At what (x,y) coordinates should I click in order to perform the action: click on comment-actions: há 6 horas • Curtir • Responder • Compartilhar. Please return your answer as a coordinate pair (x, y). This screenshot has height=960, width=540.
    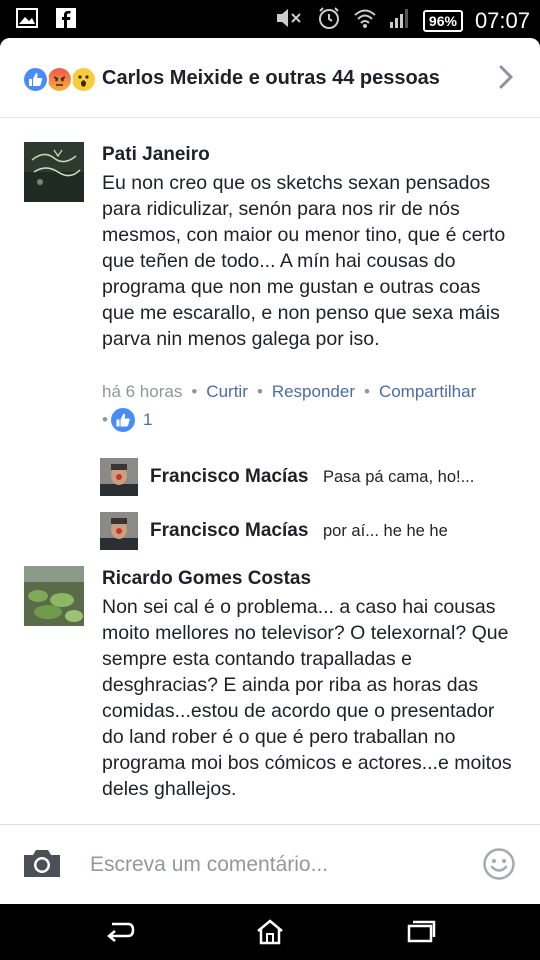
    Looking at the image, I should click on (289, 391).